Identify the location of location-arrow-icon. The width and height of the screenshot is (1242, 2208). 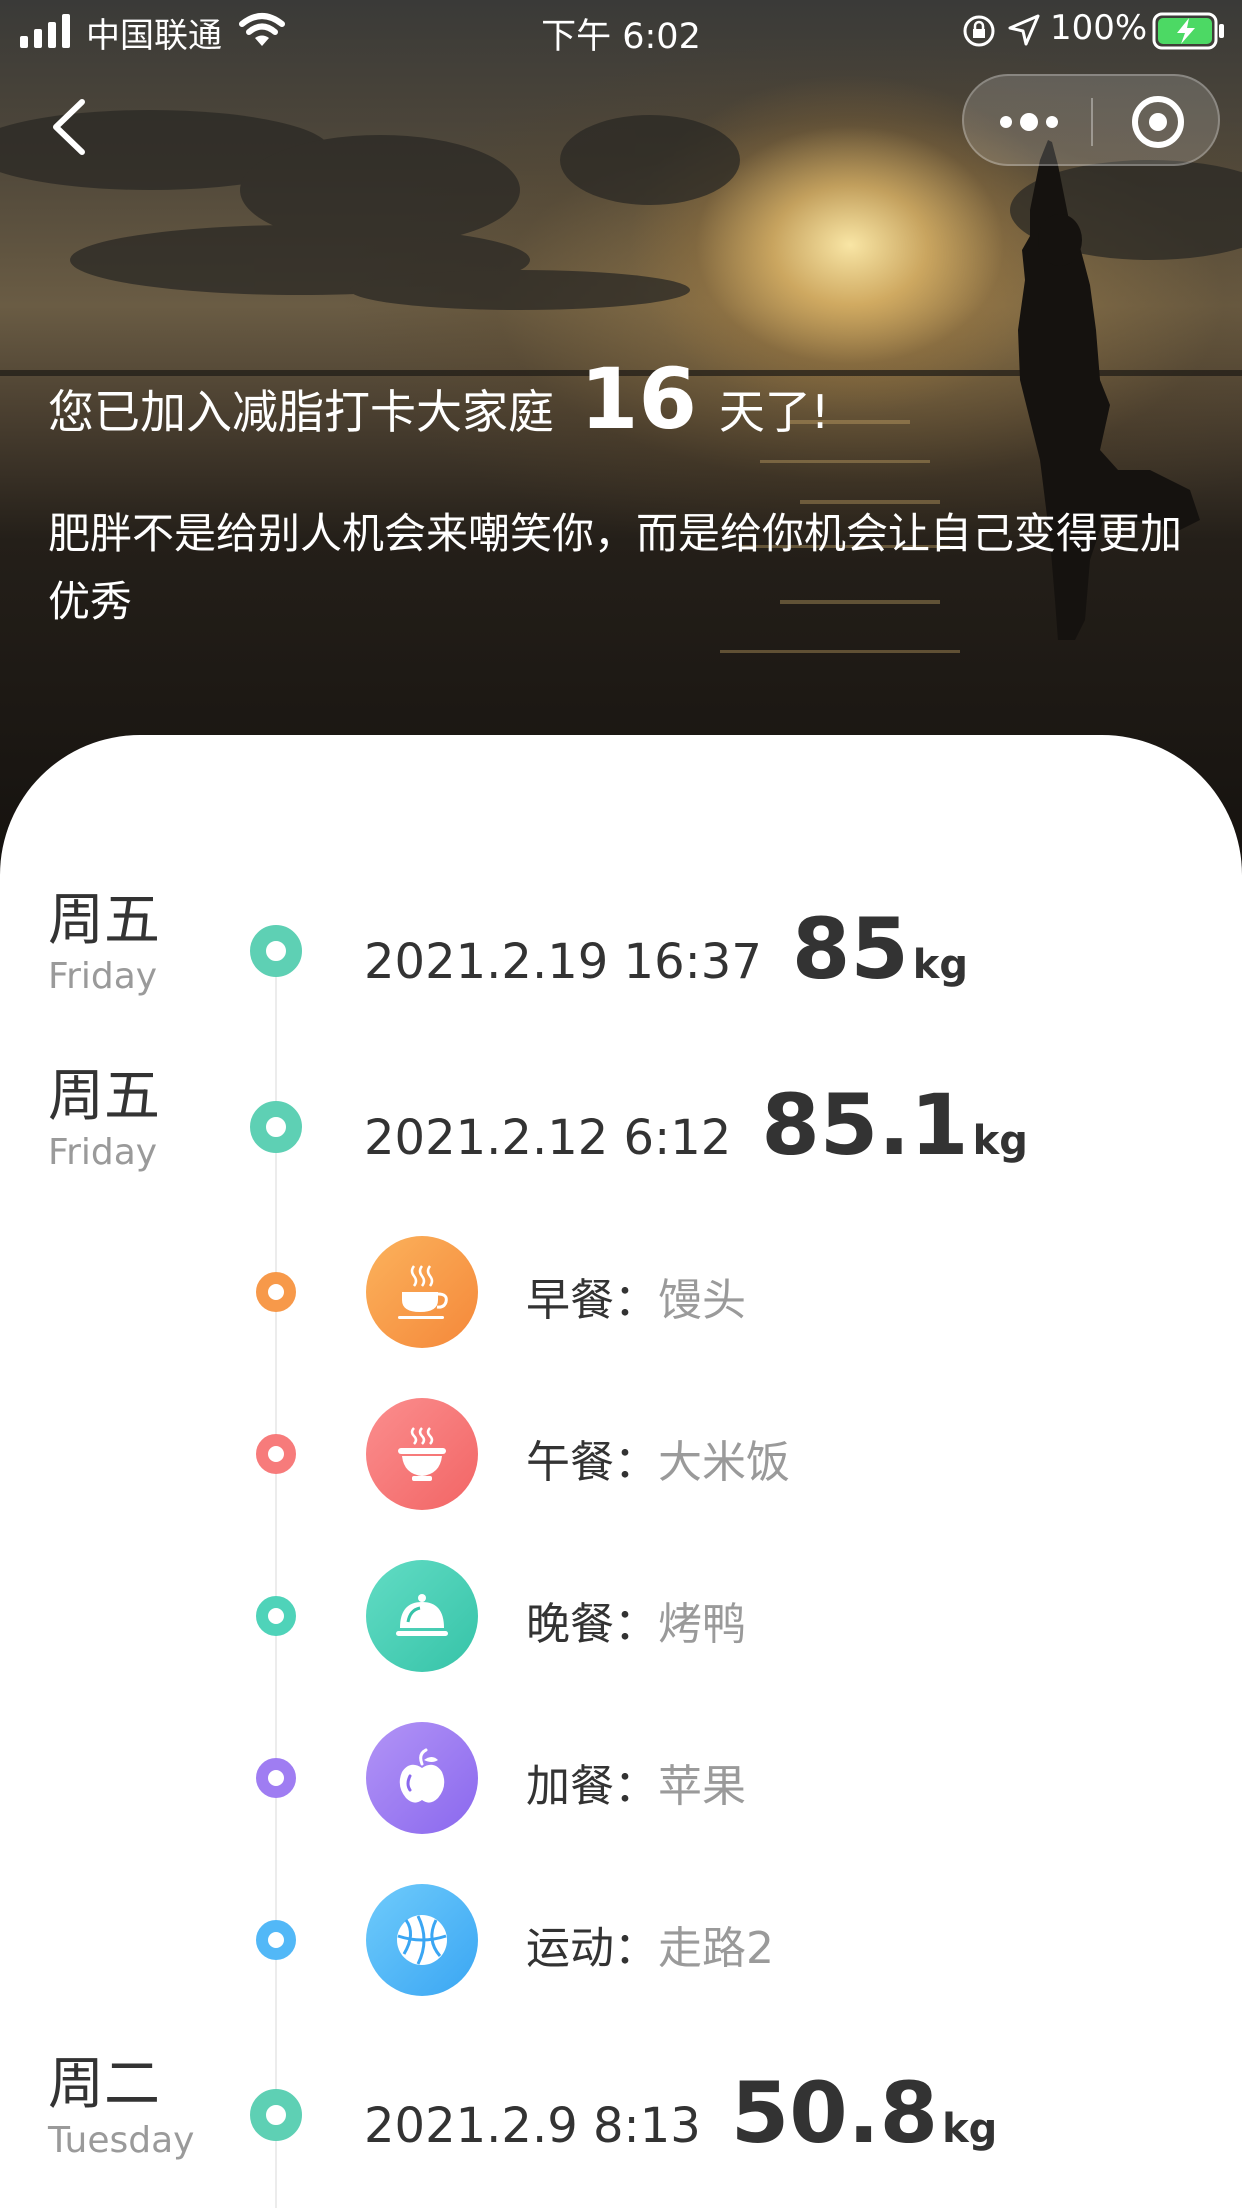
(1024, 30).